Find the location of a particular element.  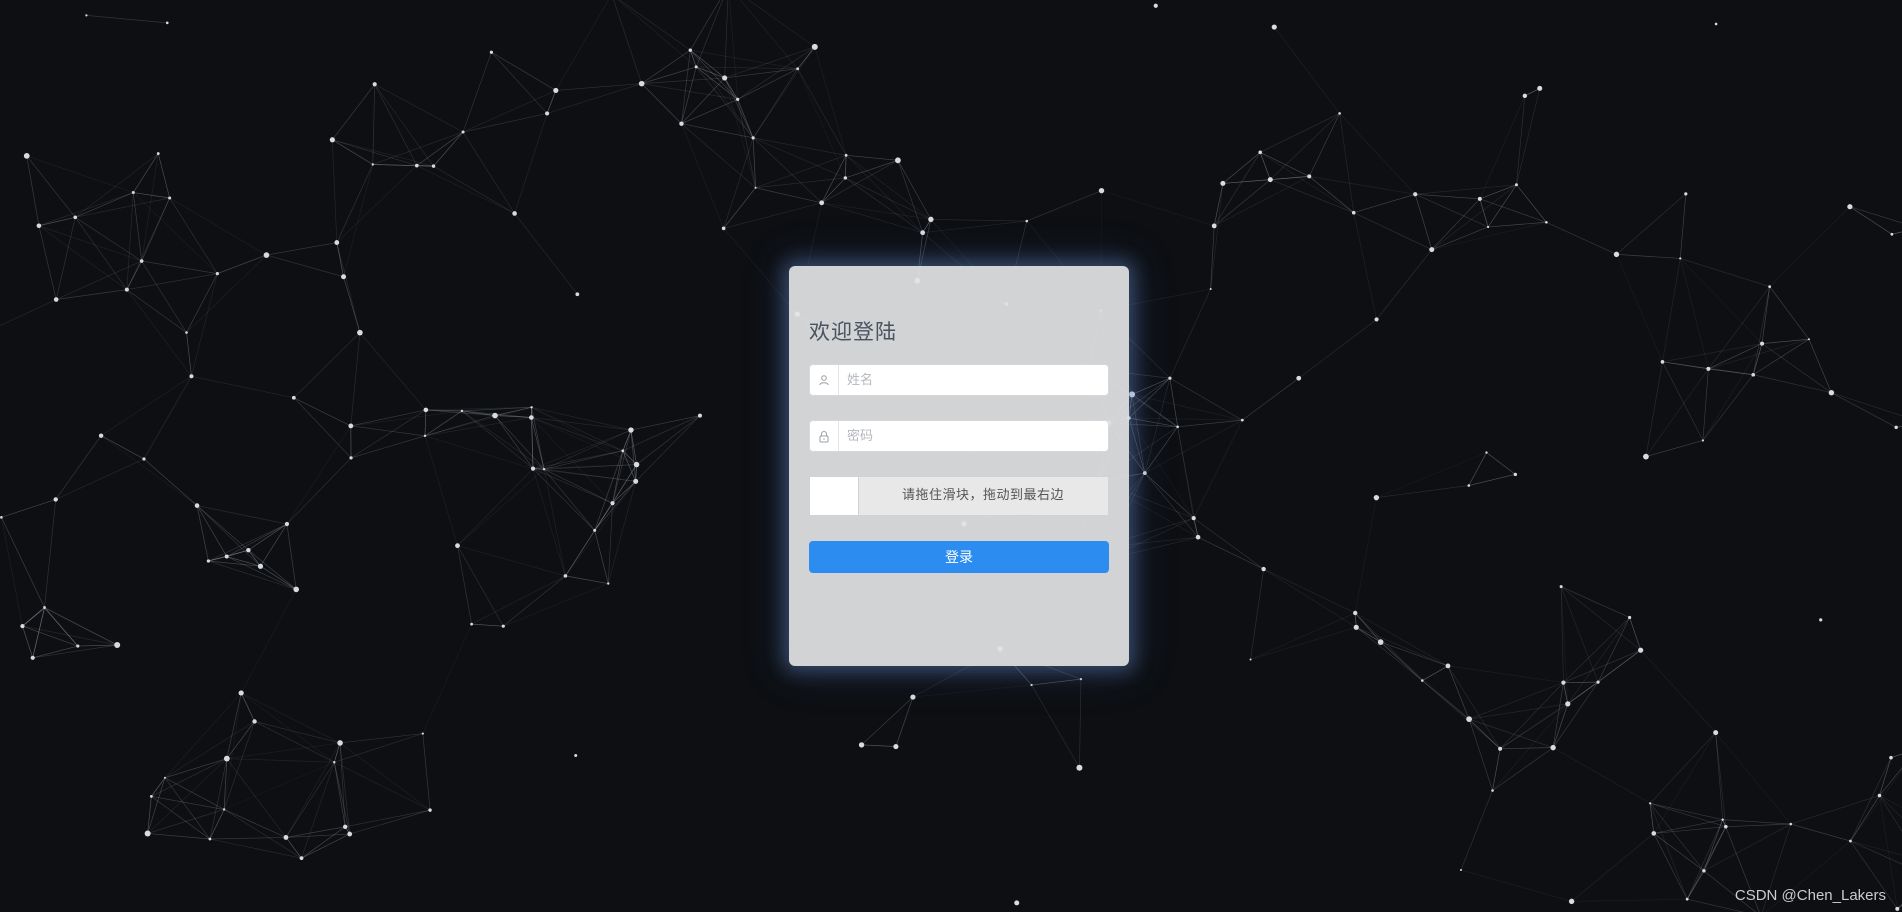

slider-captcha: 请拖住滑块，拖动到最右边 is located at coordinates (959, 496).